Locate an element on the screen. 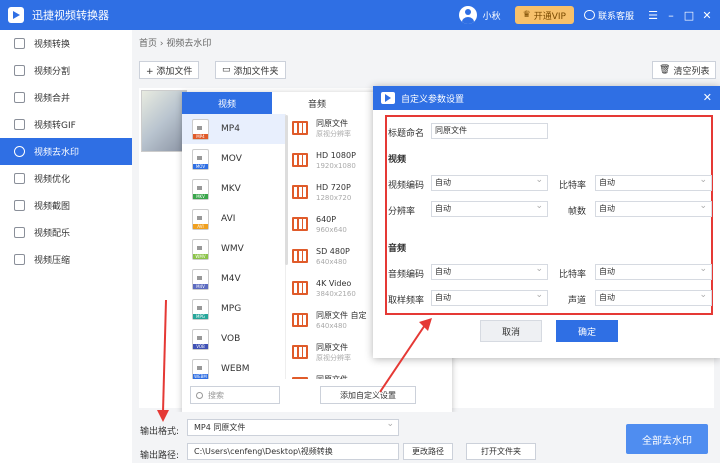  tab-video: 视频 is located at coordinates (227, 103).